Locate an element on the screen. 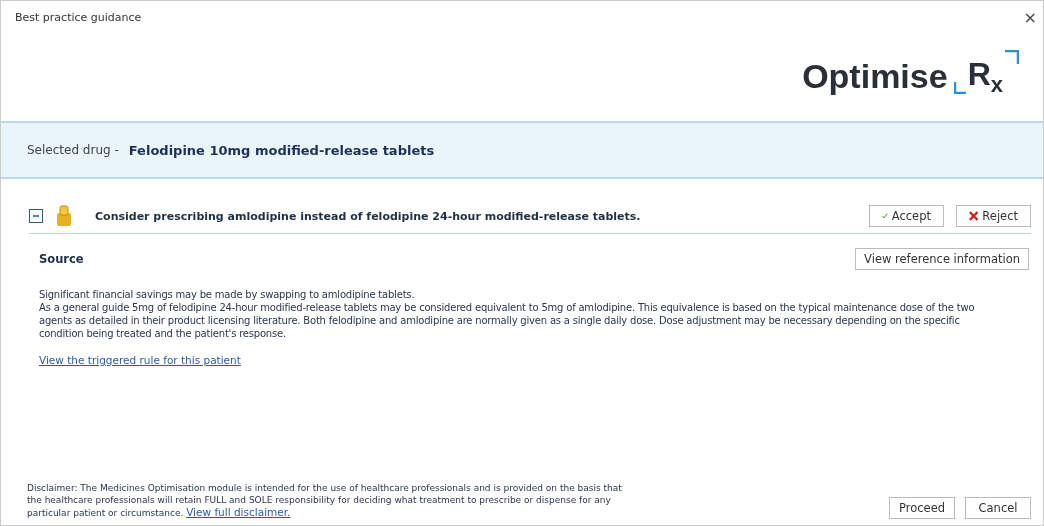 The image size is (1044, 526). logo-mark: R$_{x}$ is located at coordinates (985, 77).